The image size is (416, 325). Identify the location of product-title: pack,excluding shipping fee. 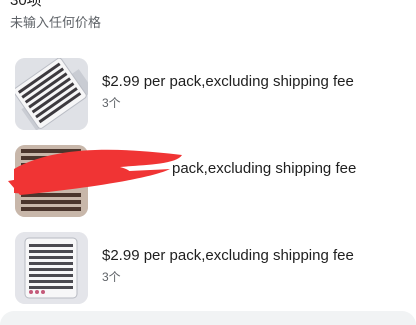
(264, 168).